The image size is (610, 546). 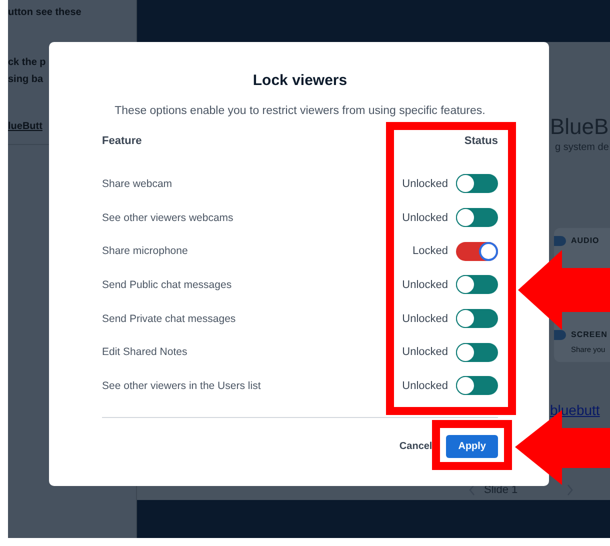 What do you see at coordinates (481, 141) in the screenshot?
I see `column-header: Status` at bounding box center [481, 141].